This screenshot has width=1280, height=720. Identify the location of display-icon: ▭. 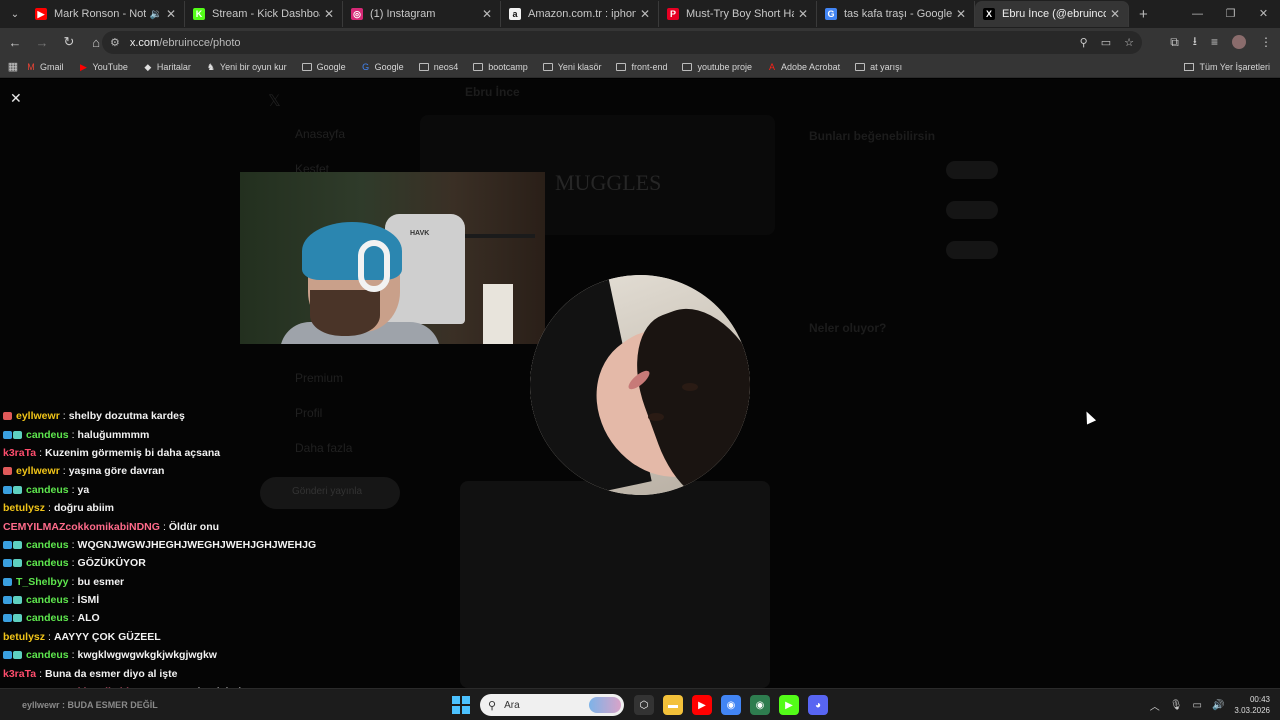
(1197, 705).